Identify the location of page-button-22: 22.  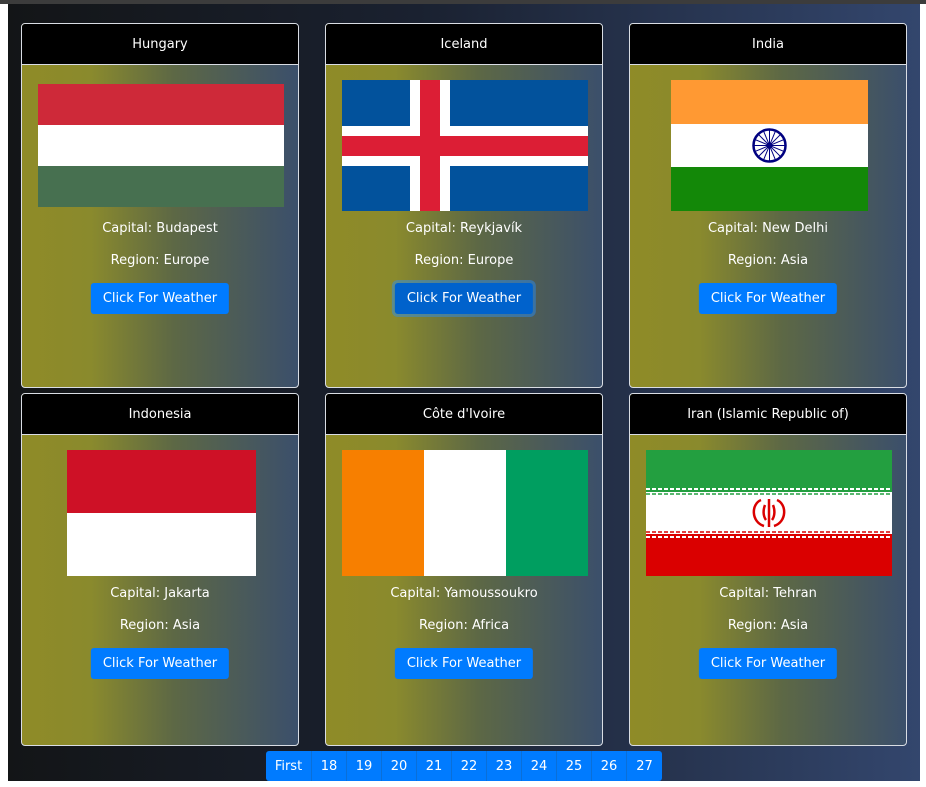
(469, 766).